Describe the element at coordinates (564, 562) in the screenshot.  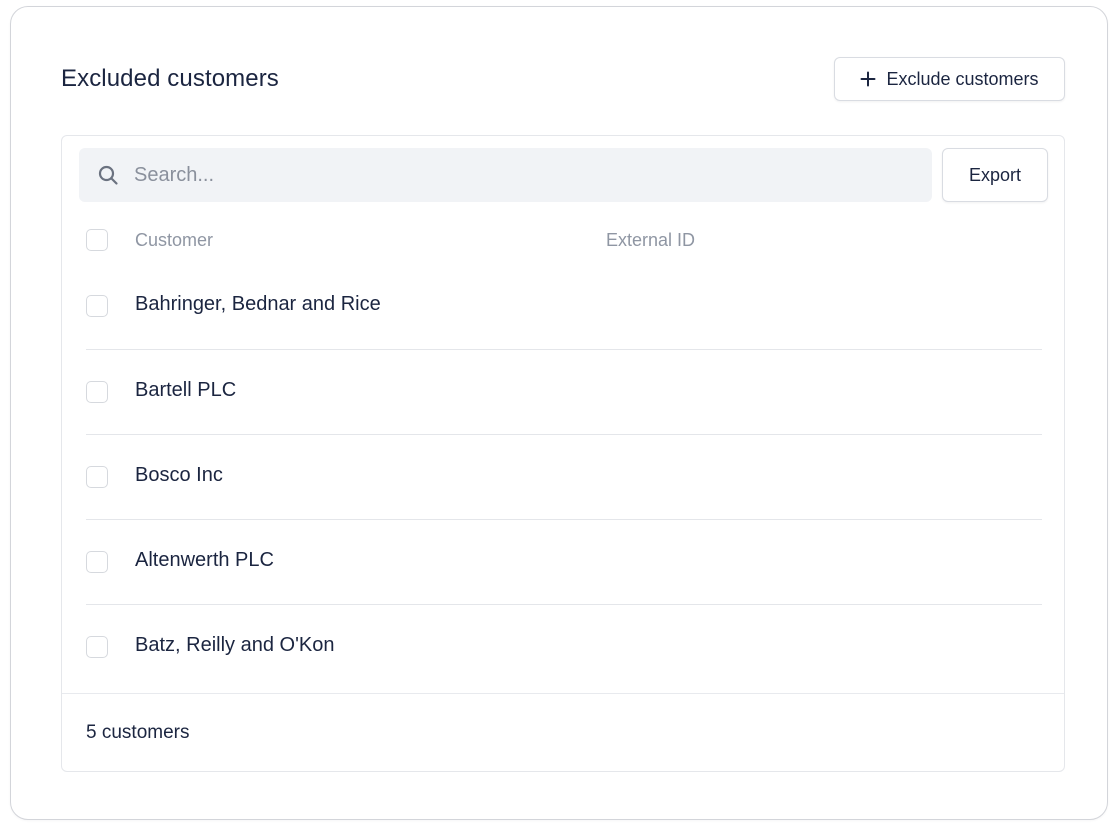
I see `table-row: Altenwerth PLC` at that location.